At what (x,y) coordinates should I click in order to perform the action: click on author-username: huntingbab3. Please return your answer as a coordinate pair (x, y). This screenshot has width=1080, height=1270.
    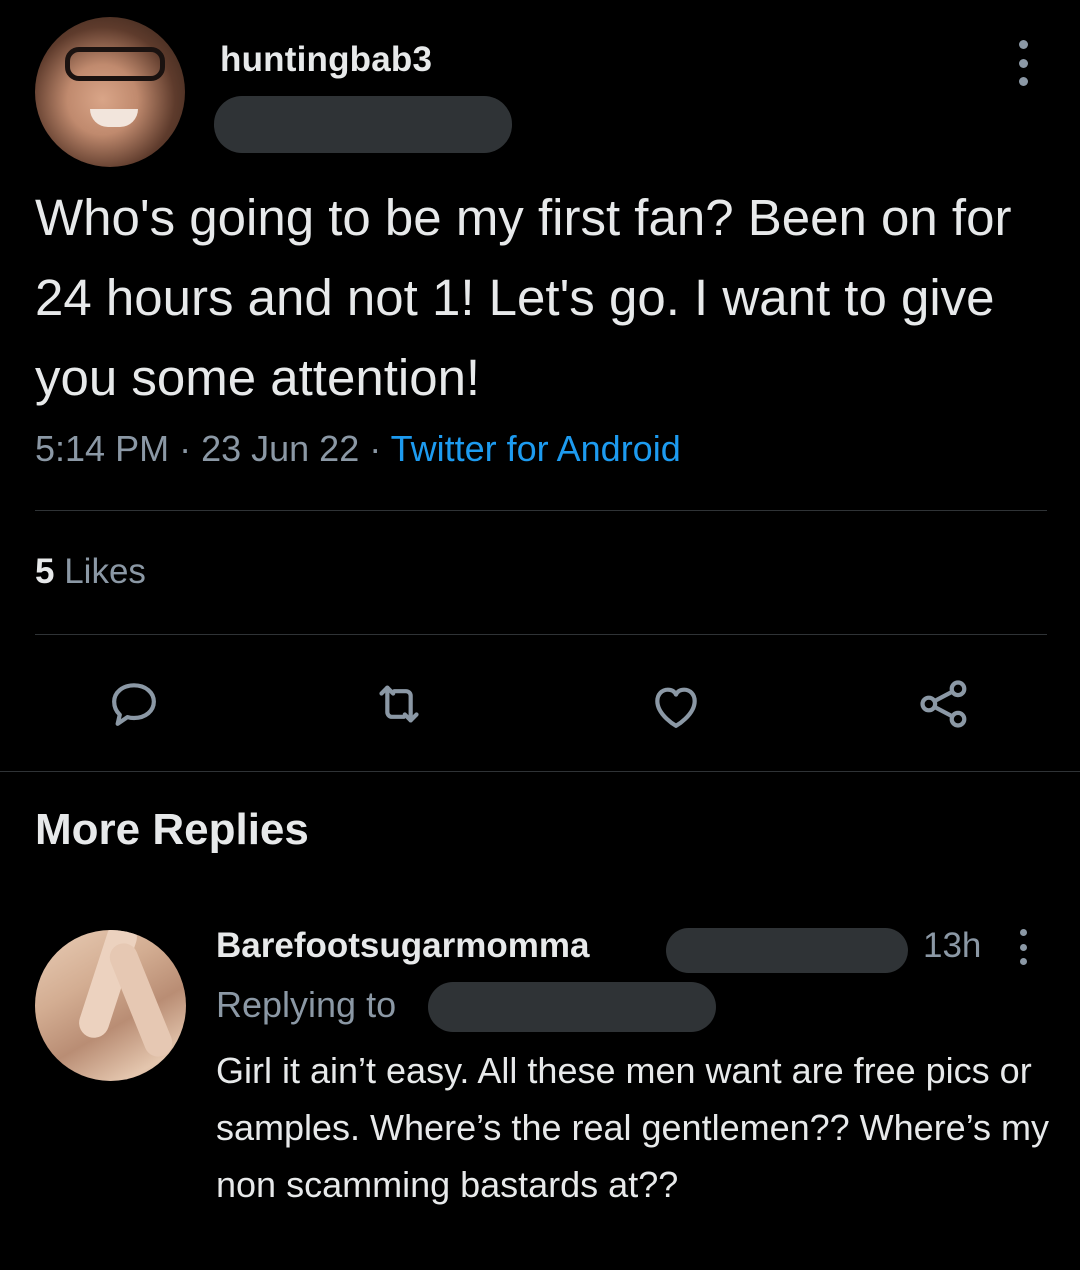
    Looking at the image, I should click on (326, 60).